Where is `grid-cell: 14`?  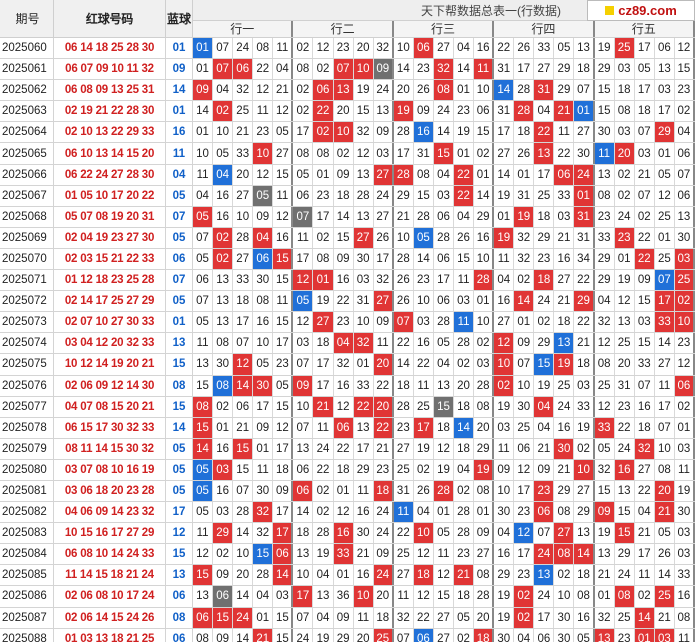 grid-cell: 14 is located at coordinates (404, 69).